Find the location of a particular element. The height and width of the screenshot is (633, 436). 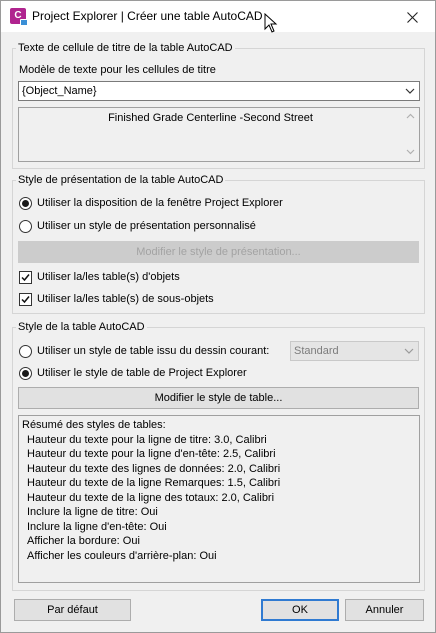

title-preview-text: Finished Grade Centerline -Second Street is located at coordinates (210, 118).